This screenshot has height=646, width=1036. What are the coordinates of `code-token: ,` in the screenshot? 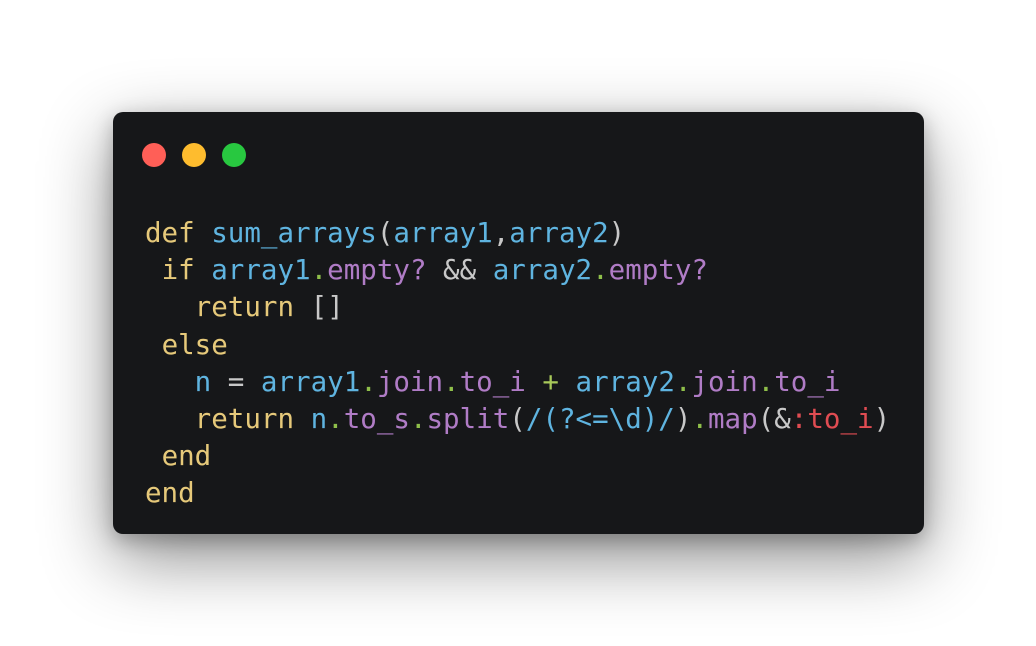 It's located at (501, 233).